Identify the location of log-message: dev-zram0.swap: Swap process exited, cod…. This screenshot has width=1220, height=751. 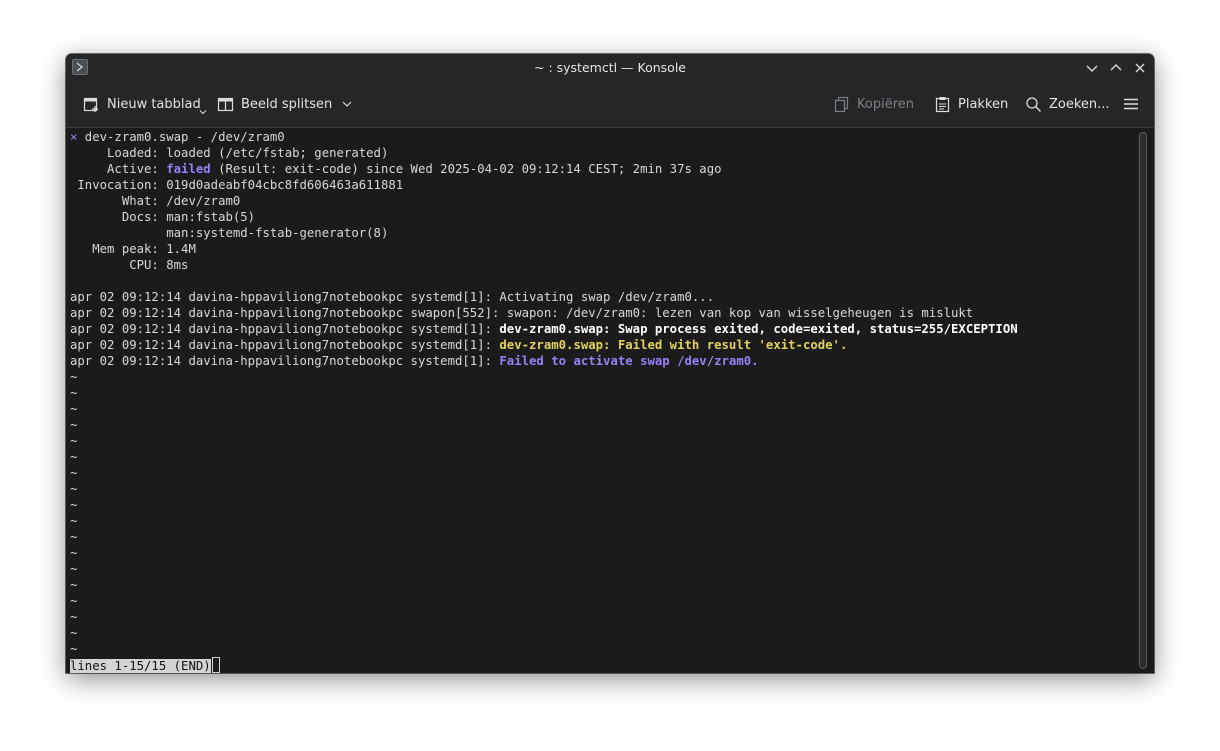
(758, 329).